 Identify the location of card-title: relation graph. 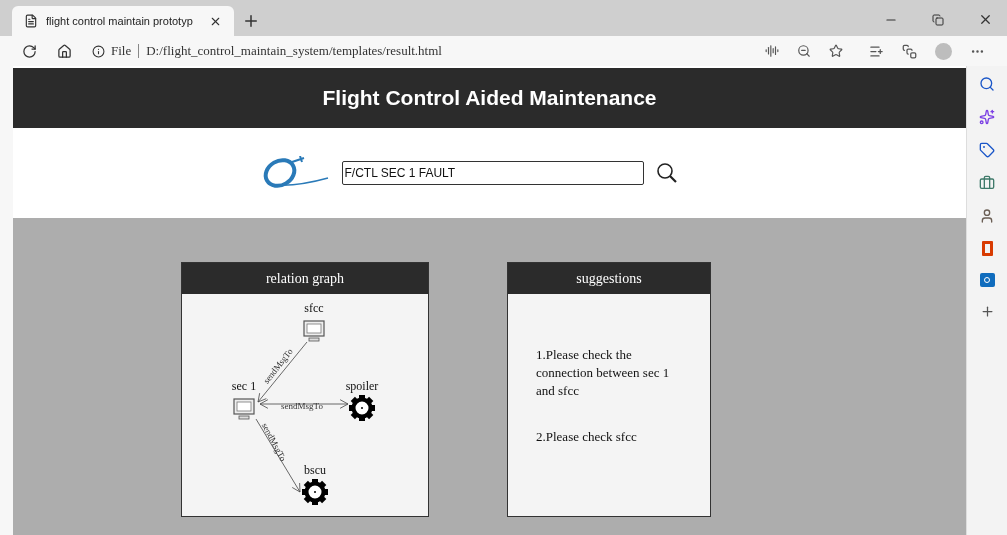
(305, 279).